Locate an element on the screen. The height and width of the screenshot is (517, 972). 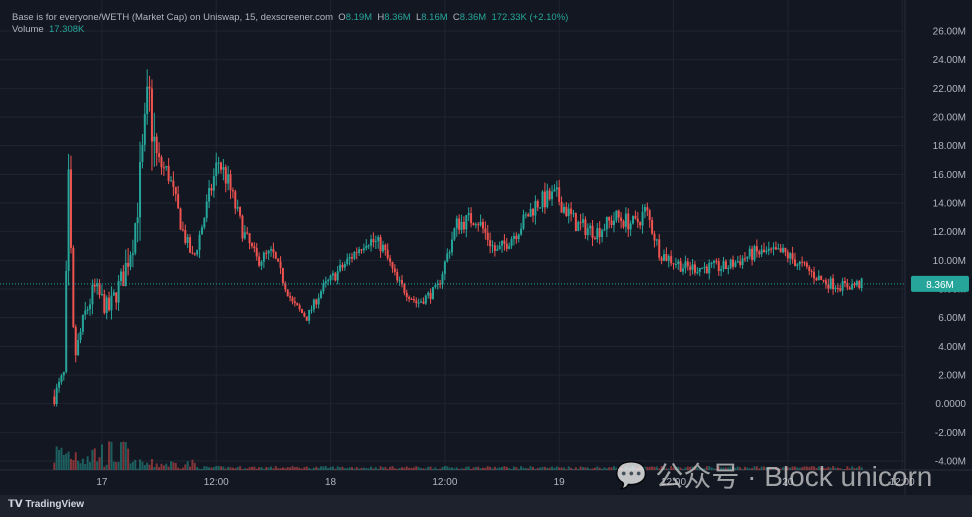
tradingview-logo: 𝗧𝗩 TradingView is located at coordinates (46, 504).